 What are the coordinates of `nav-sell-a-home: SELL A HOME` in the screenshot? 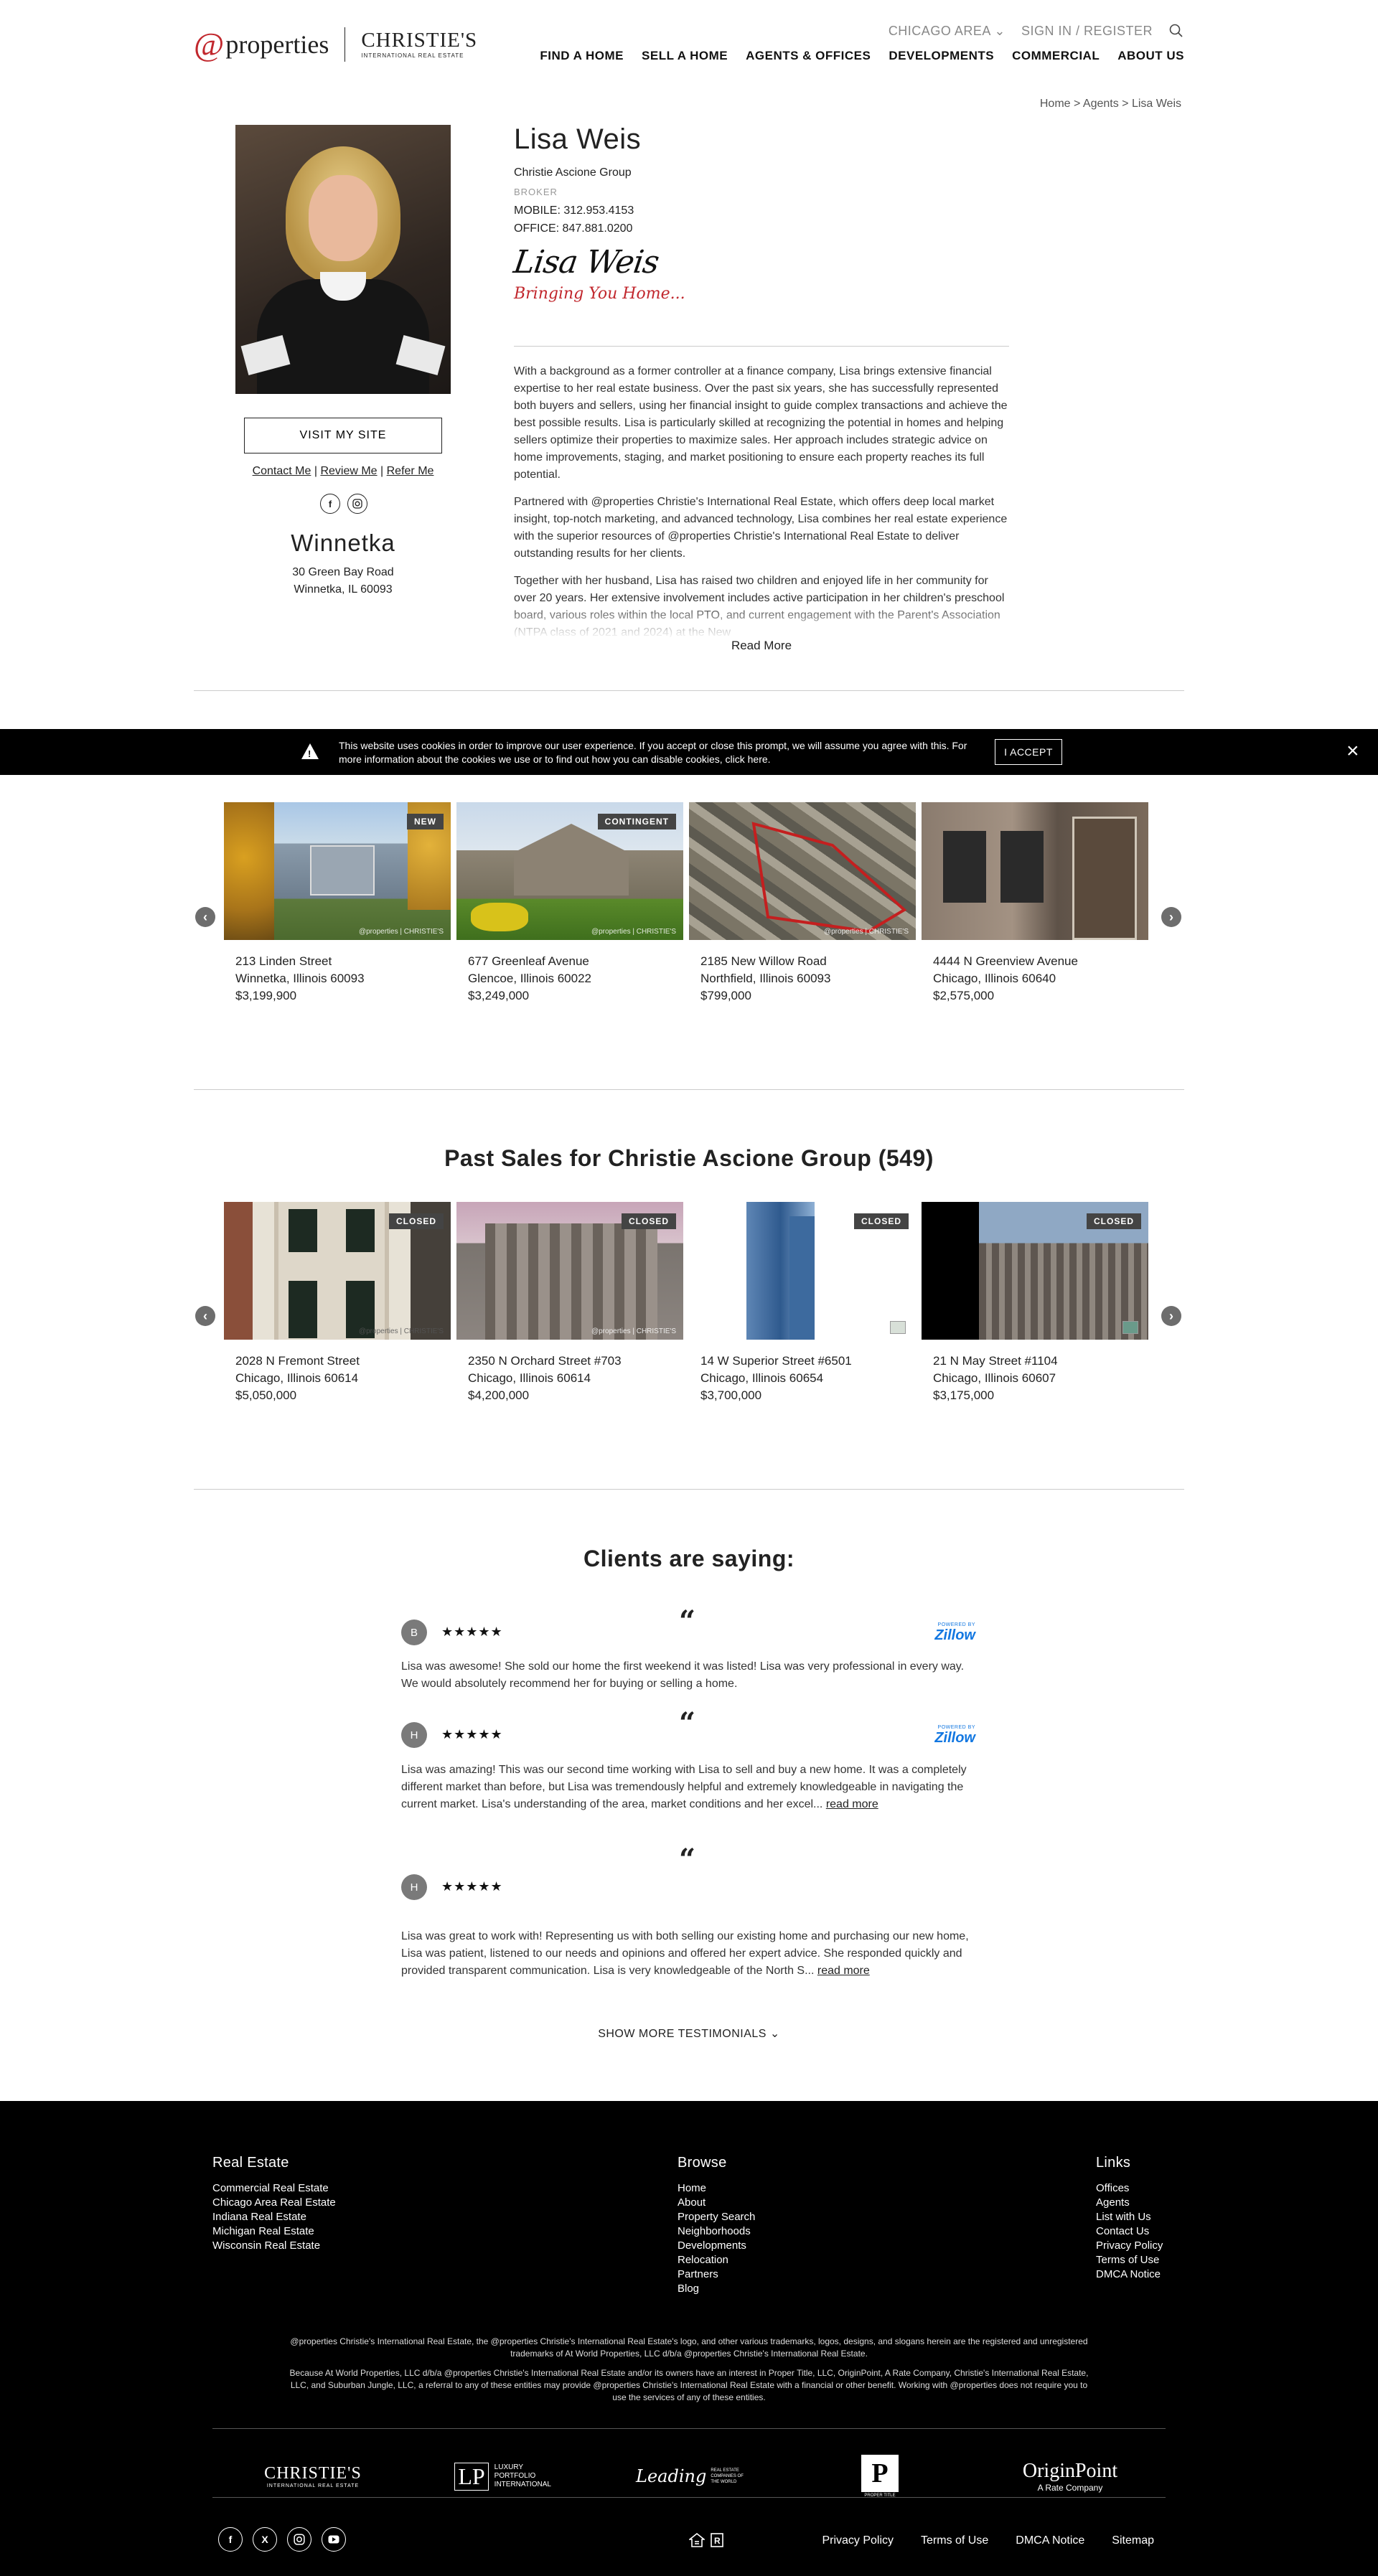 It's located at (685, 56).